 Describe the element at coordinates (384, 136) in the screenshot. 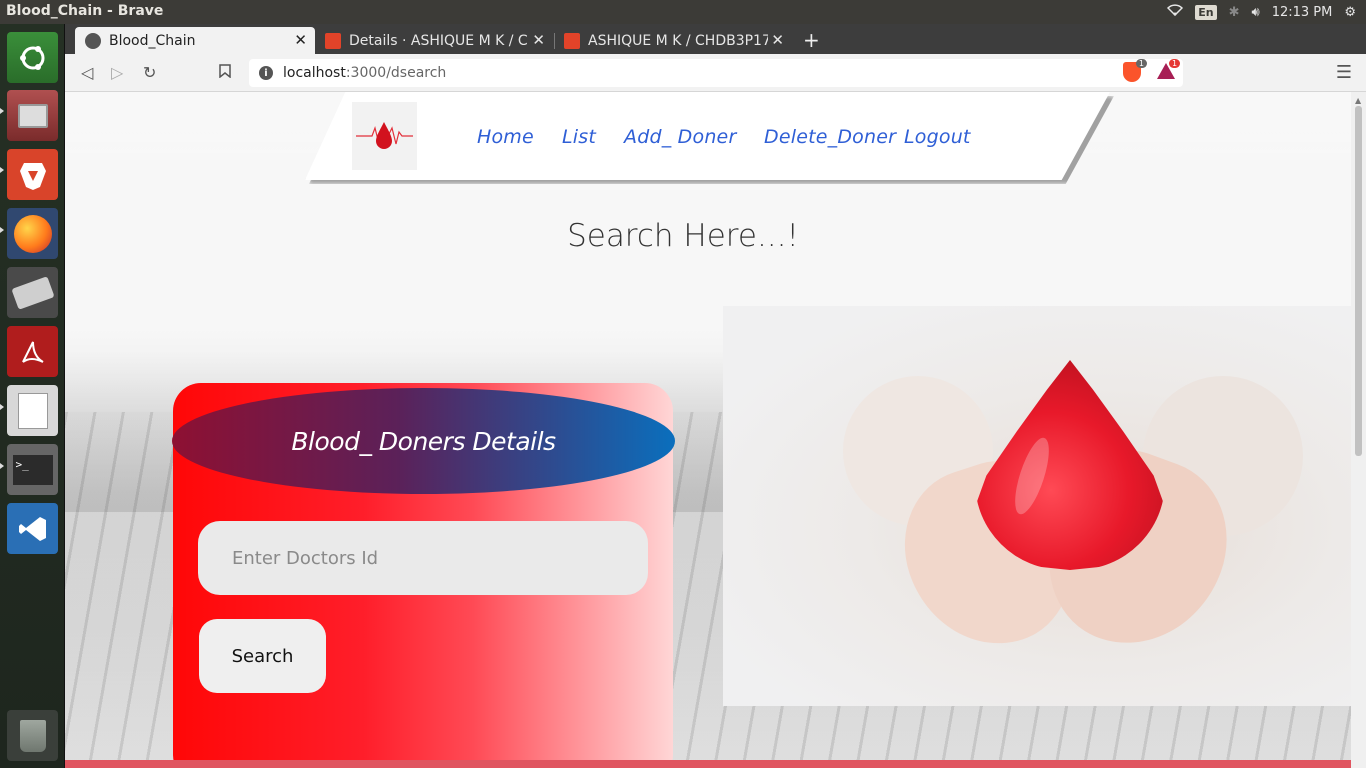

I see `blood-drop-logo` at that location.